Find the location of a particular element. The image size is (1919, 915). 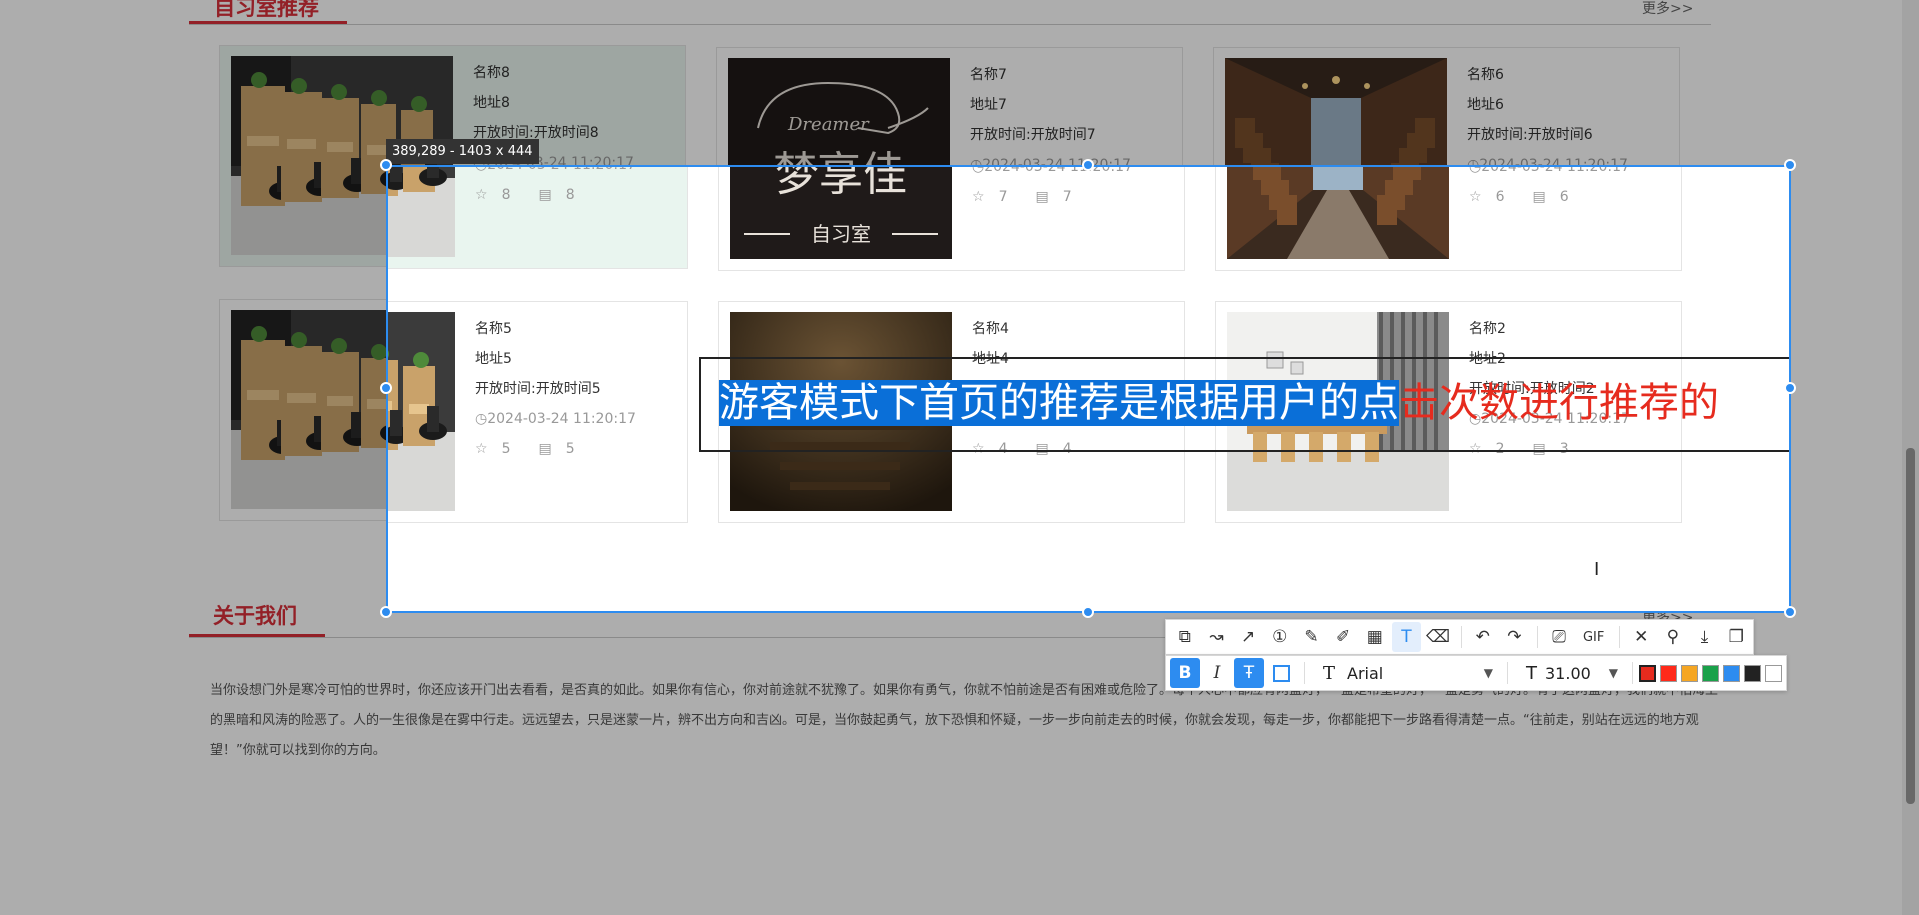

bold-button: B is located at coordinates (1185, 673).